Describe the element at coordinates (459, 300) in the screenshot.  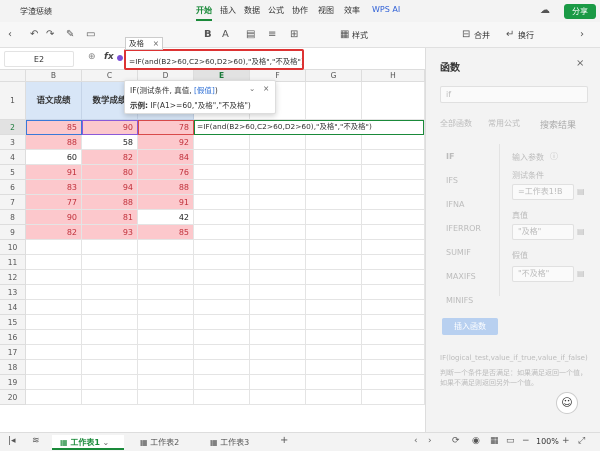
I see `function-list-item: MINIFS` at that location.